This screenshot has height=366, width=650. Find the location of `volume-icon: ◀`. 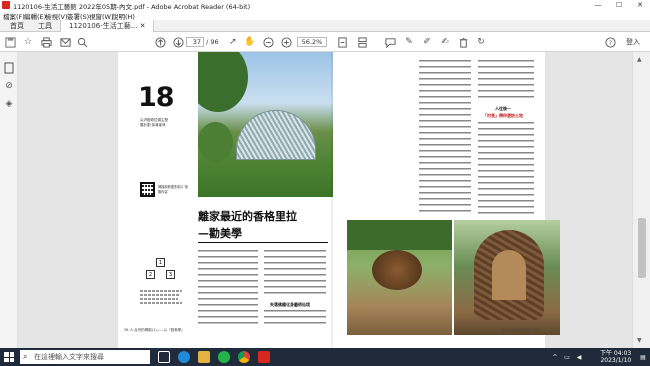

volume-icon: ◀ is located at coordinates (579, 357).